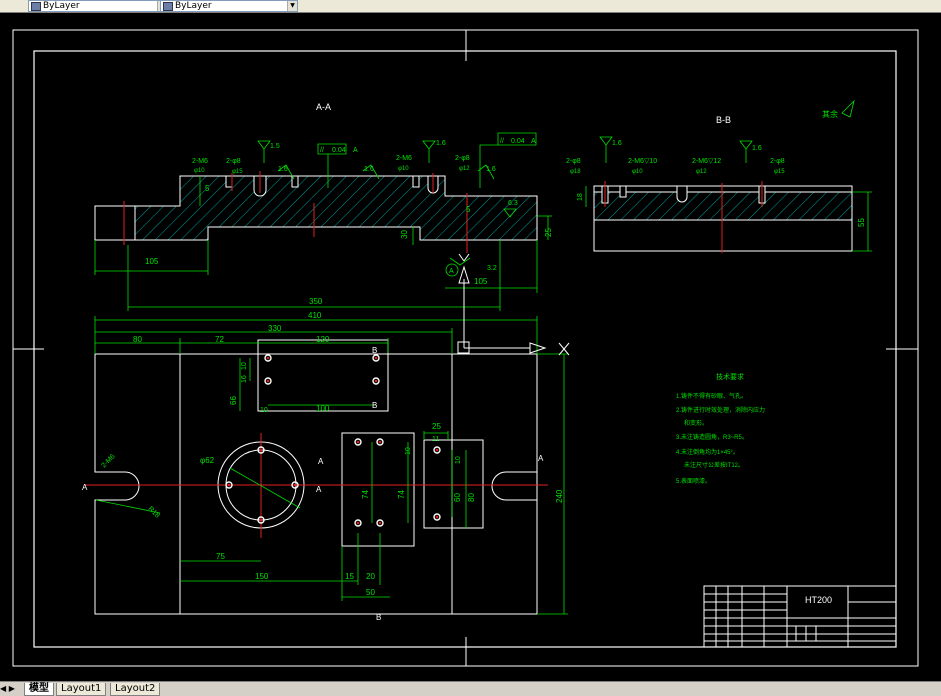  What do you see at coordinates (513, 304) in the screenshot?
I see `ucs-icon` at bounding box center [513, 304].